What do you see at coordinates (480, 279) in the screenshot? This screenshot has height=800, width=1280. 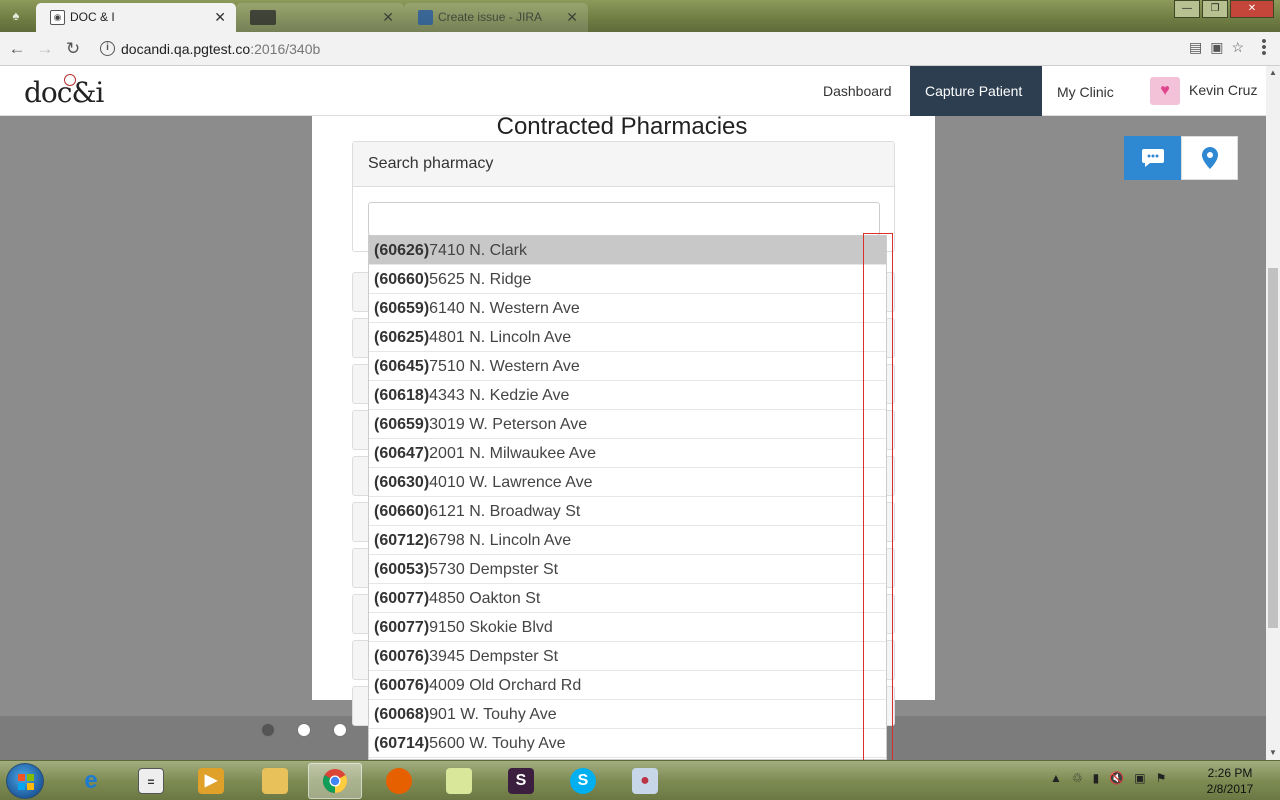 I see `pharmacy-address: 5625 N. Ridge` at bounding box center [480, 279].